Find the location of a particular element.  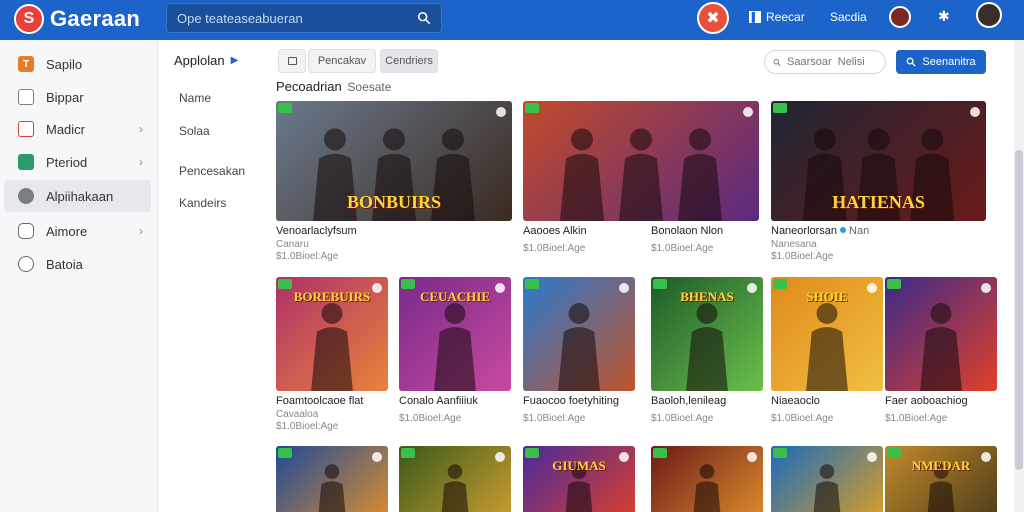

game-title: Foamtoolcaoe flat is located at coordinates (319, 401).